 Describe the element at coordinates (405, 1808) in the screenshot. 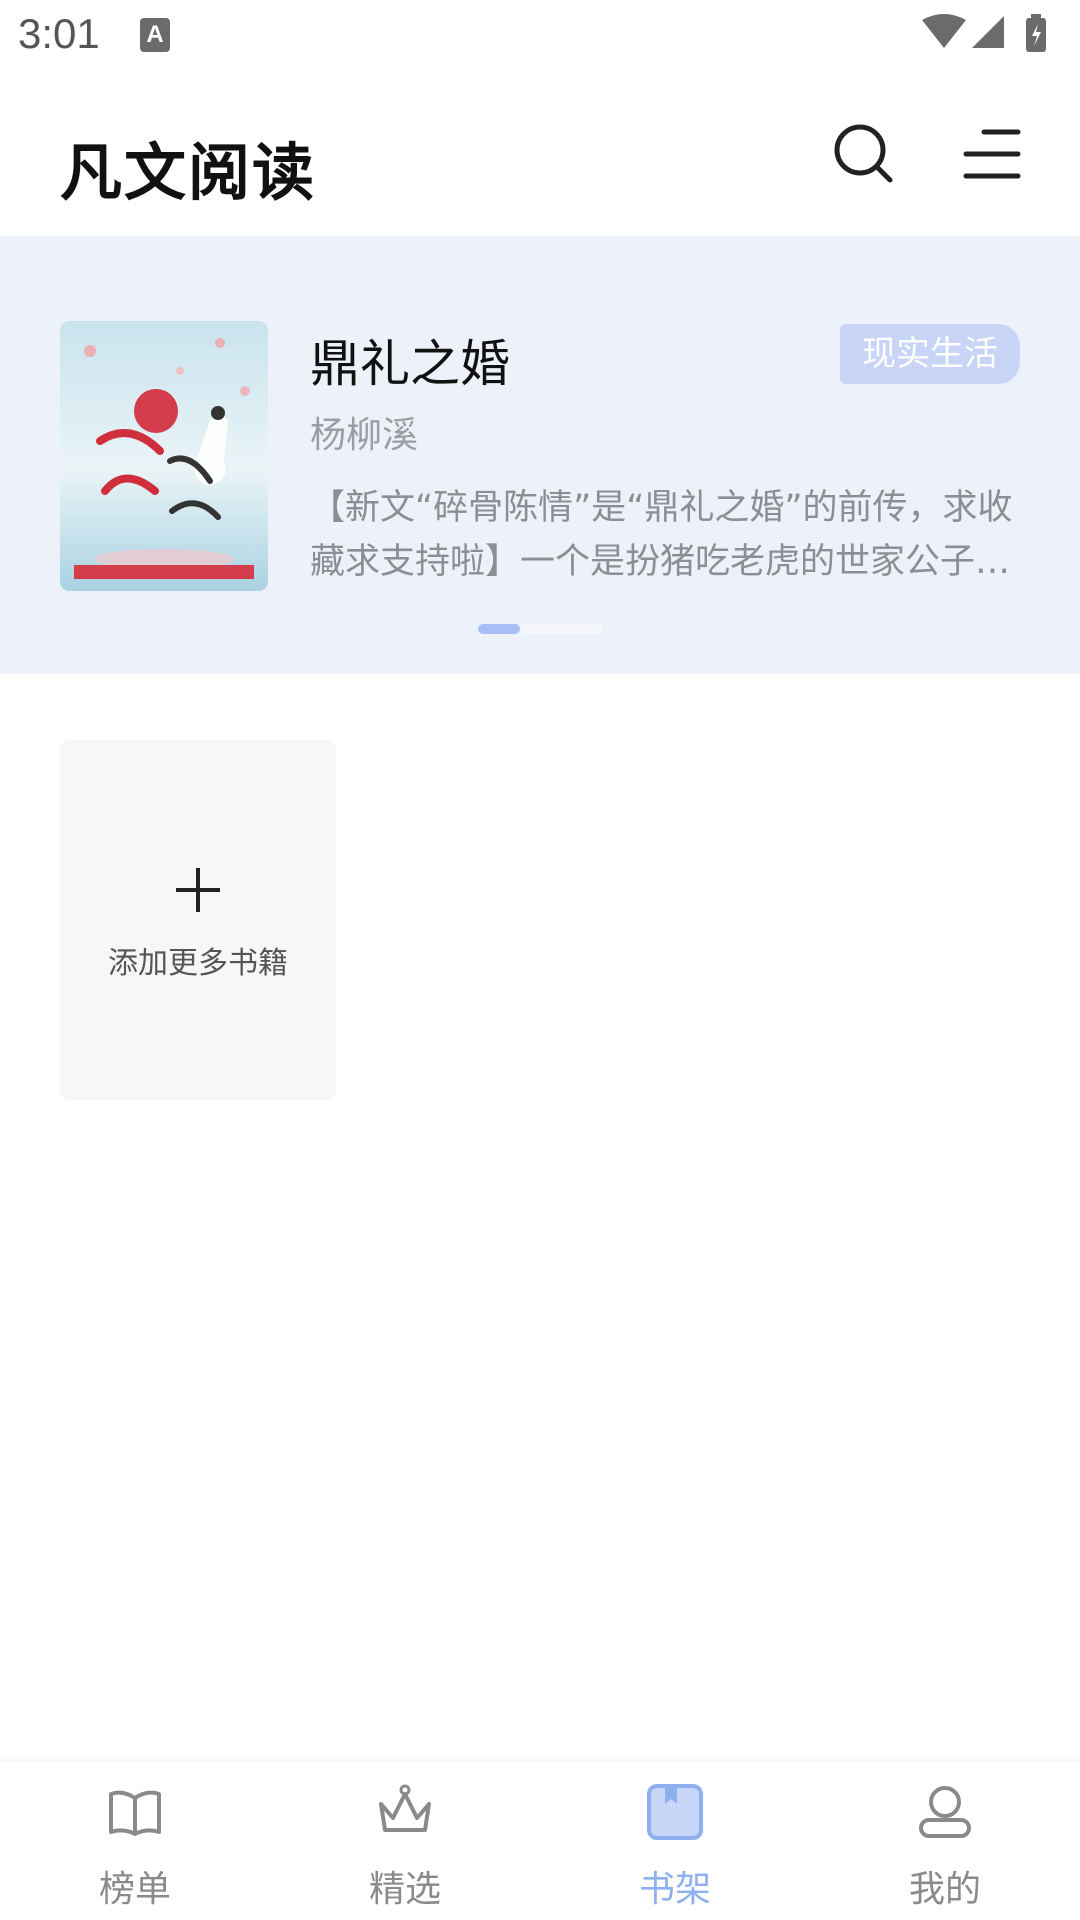

I see `crown-icon` at that location.